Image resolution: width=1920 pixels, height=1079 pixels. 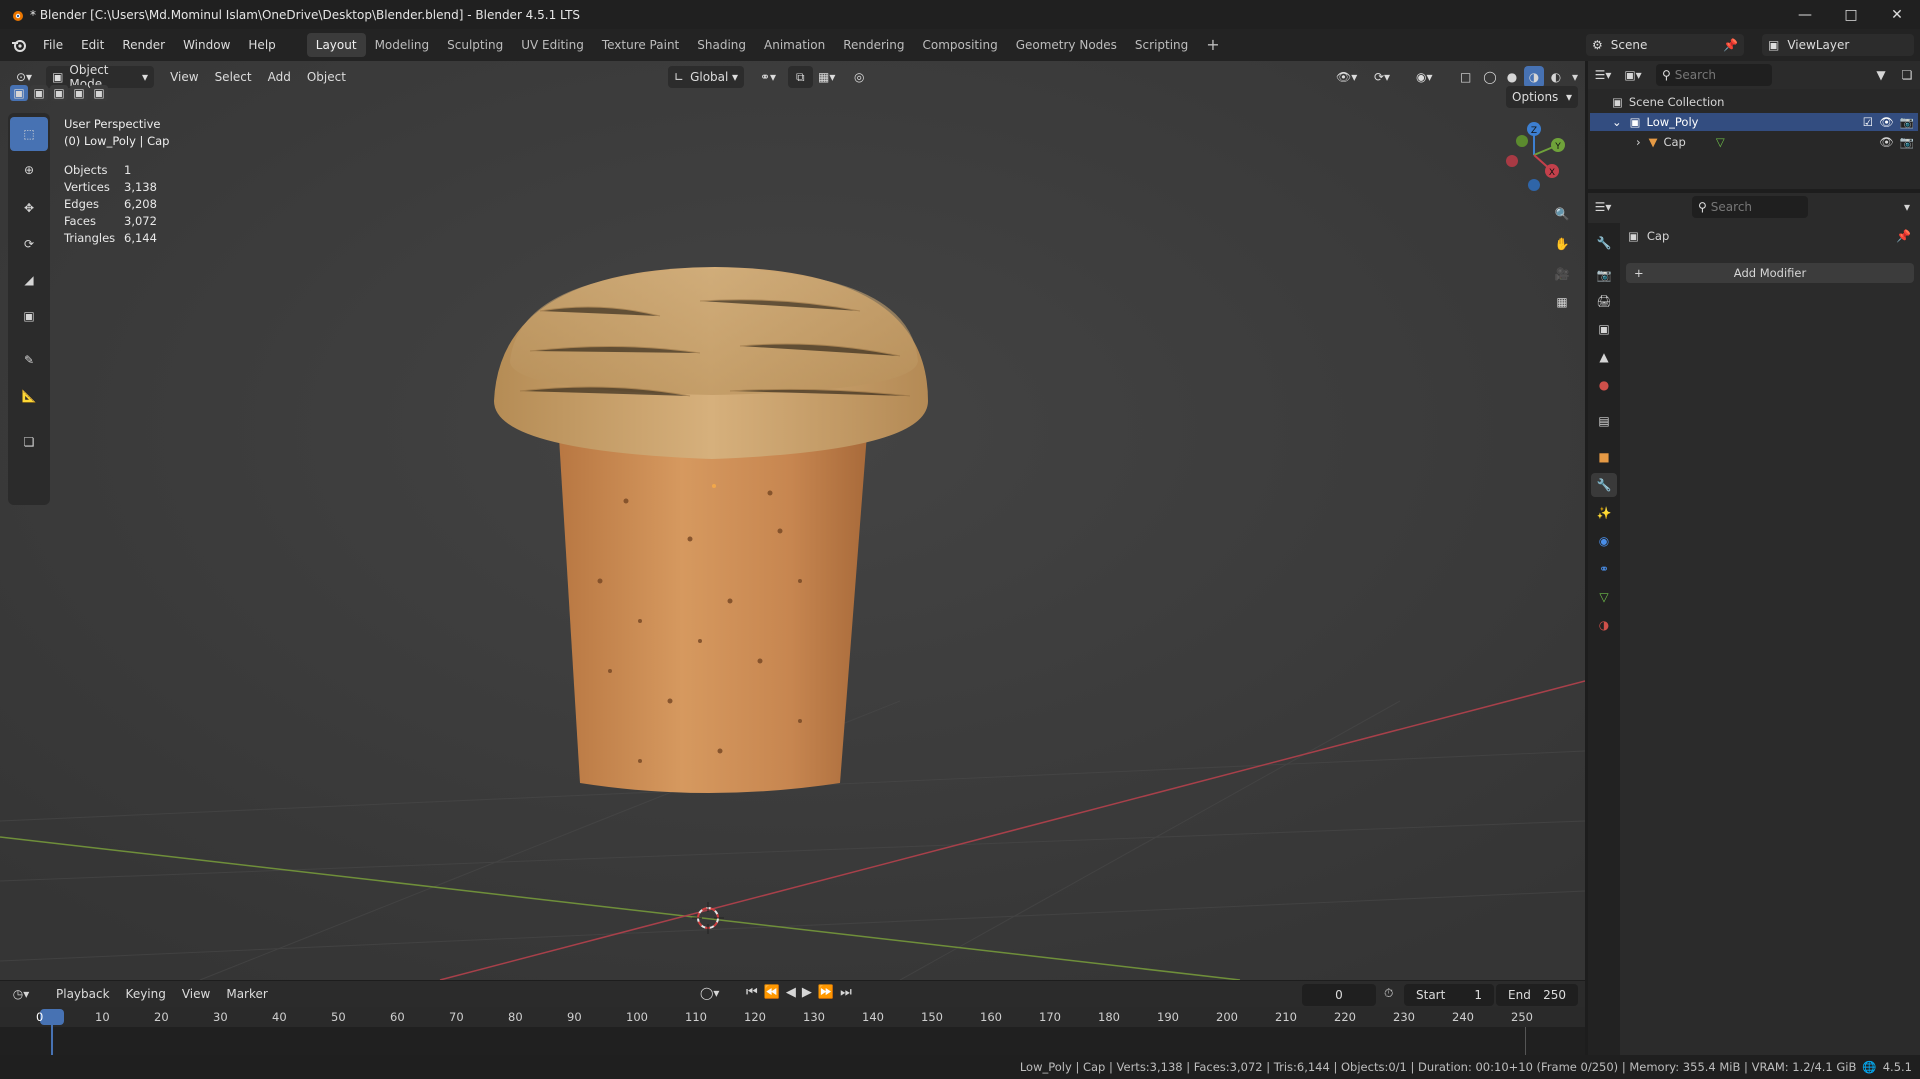 I want to click on scene-tab-icon: ▲, so click(x=1604, y=357).